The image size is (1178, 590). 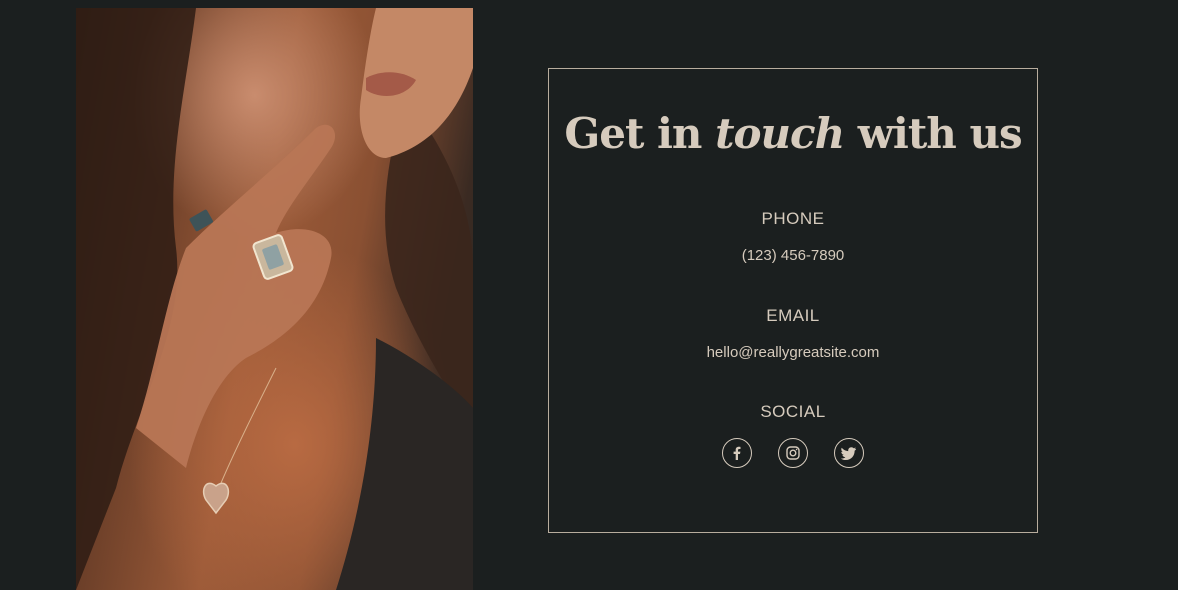 What do you see at coordinates (793, 315) in the screenshot?
I see `email-label: EMAIL` at bounding box center [793, 315].